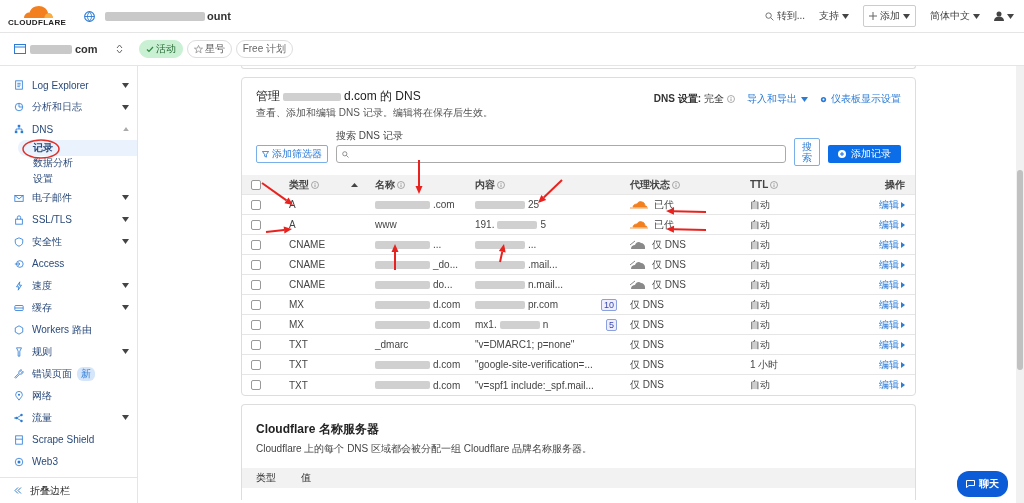 This screenshot has height=503, width=1024. I want to click on status-pill: Free 计划, so click(264, 49).